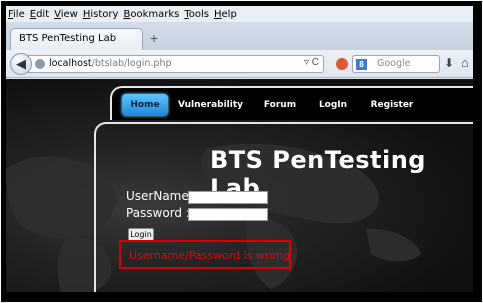 Image resolution: width=483 pixels, height=303 pixels. Describe the element at coordinates (154, 38) in the screenshot. I see `new-tab-button: +` at that location.